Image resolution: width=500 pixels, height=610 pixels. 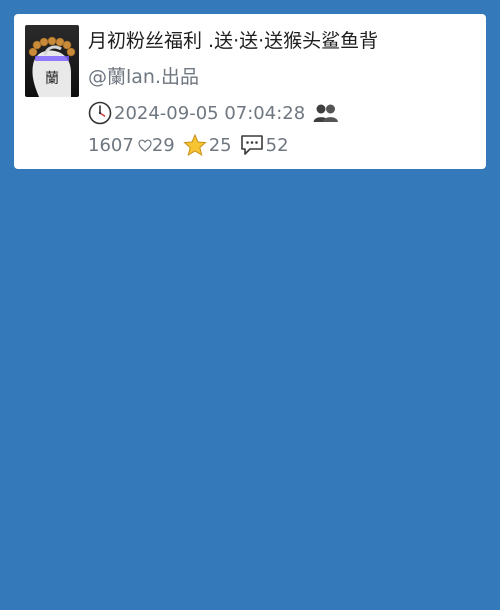 What do you see at coordinates (326, 113) in the screenshot?
I see `people-icon` at bounding box center [326, 113].